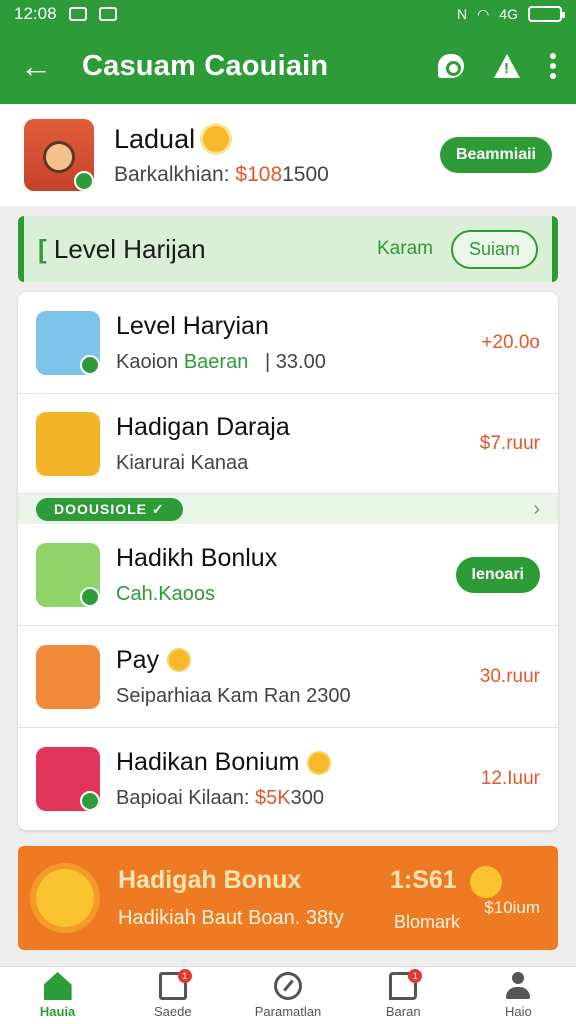 This screenshot has height=1024, width=576. I want to click on gift-thumbnail-icon, so click(68, 676).